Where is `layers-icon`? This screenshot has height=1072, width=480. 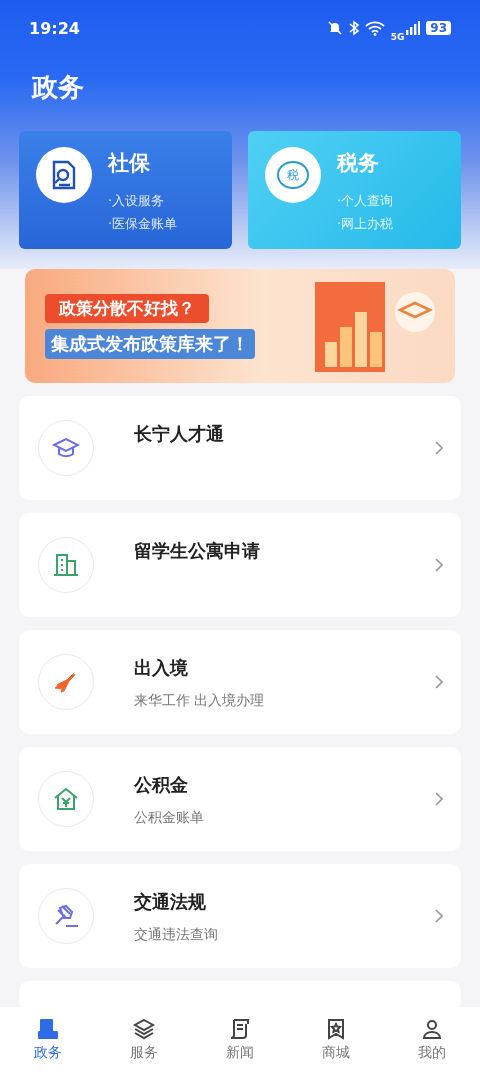
layers-icon is located at coordinates (144, 1029).